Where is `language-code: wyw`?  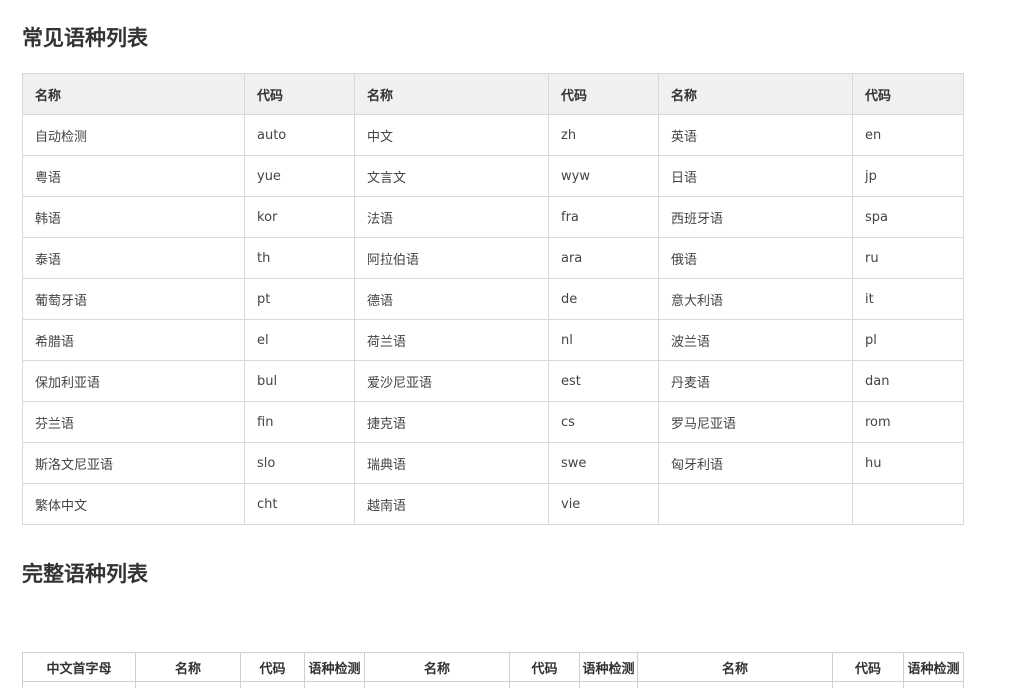
language-code: wyw is located at coordinates (603, 176).